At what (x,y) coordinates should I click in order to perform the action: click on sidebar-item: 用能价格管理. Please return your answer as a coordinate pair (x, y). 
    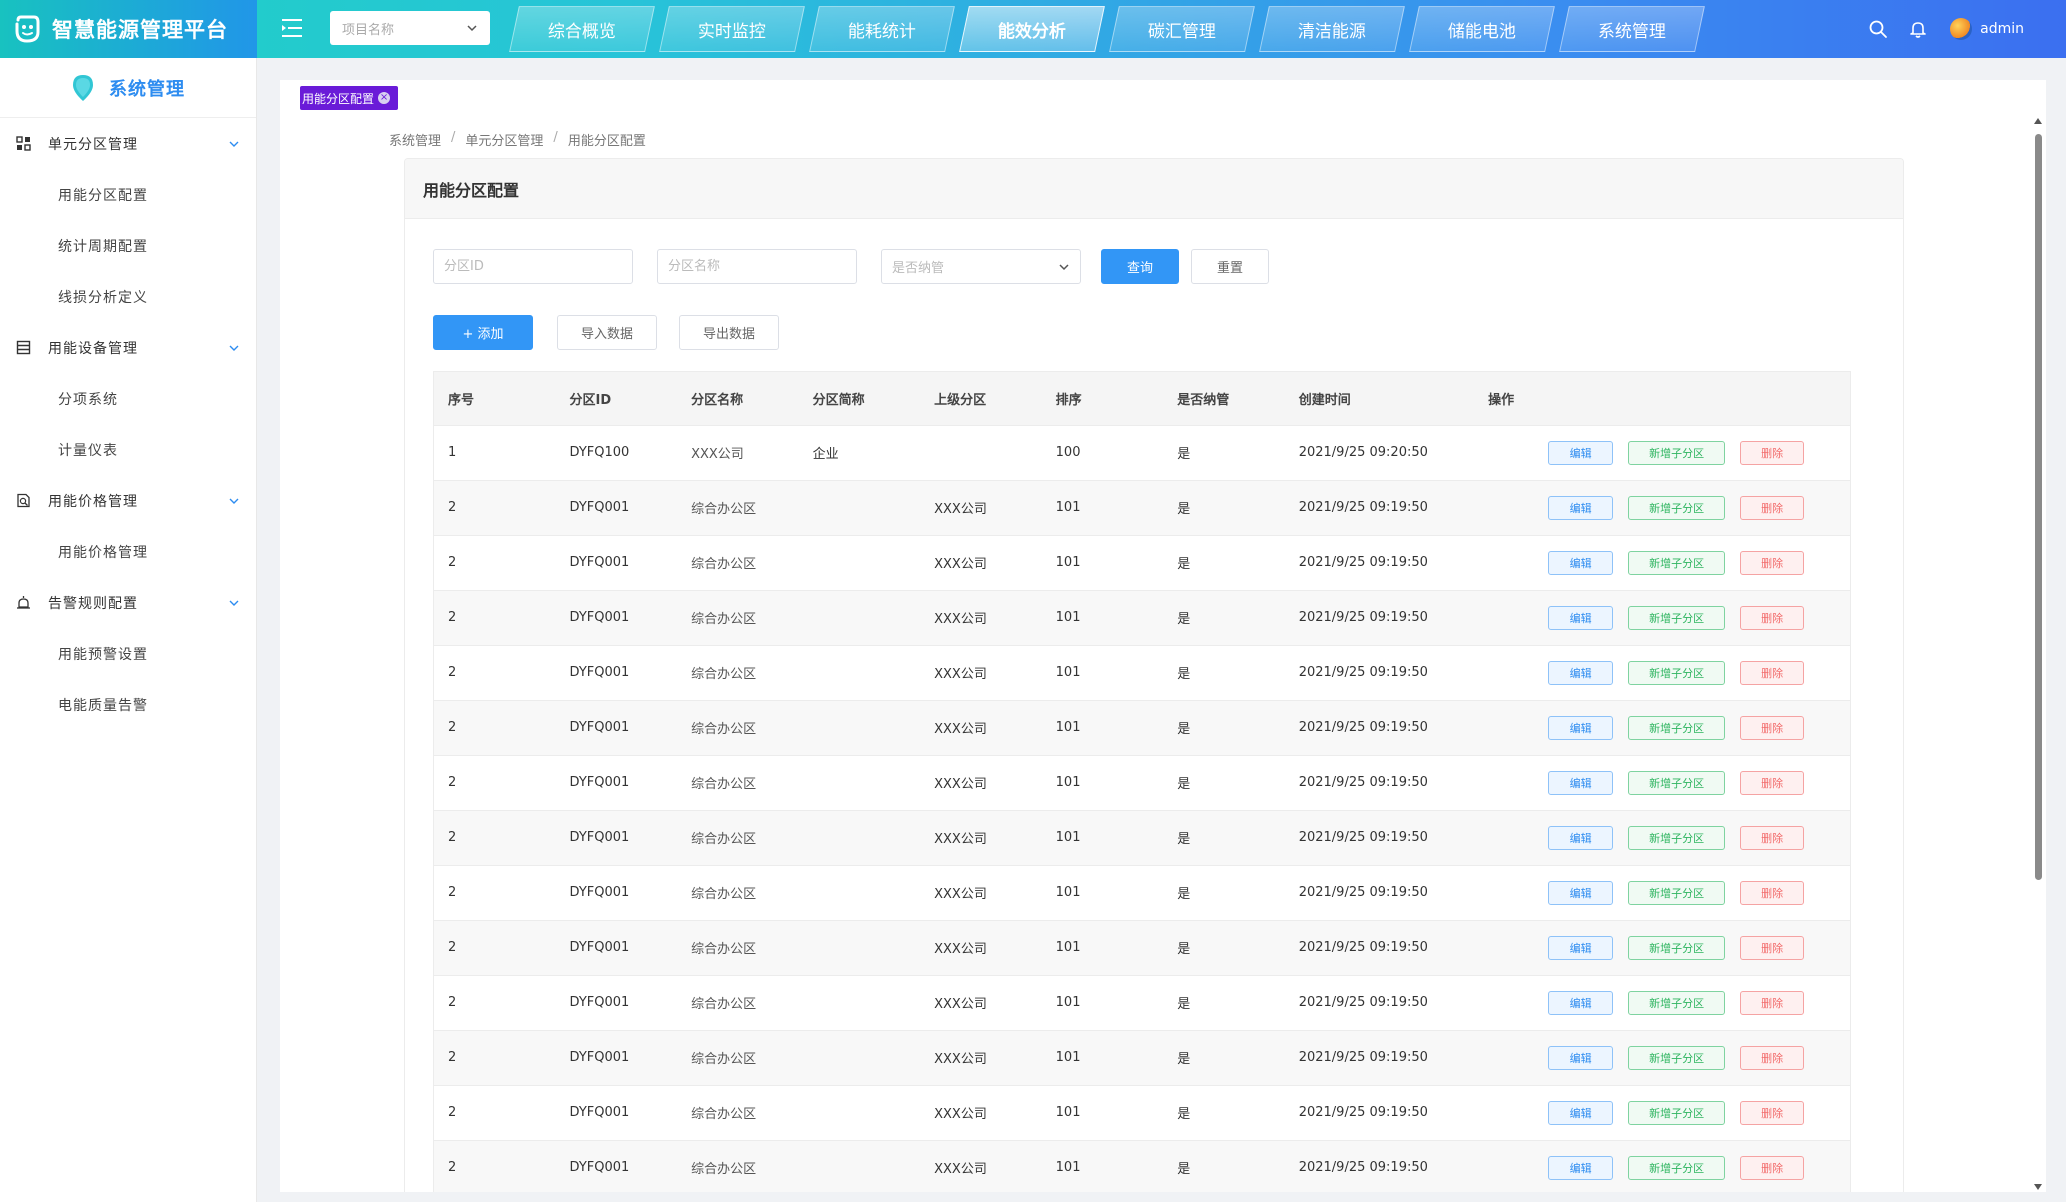
    Looking at the image, I should click on (128, 551).